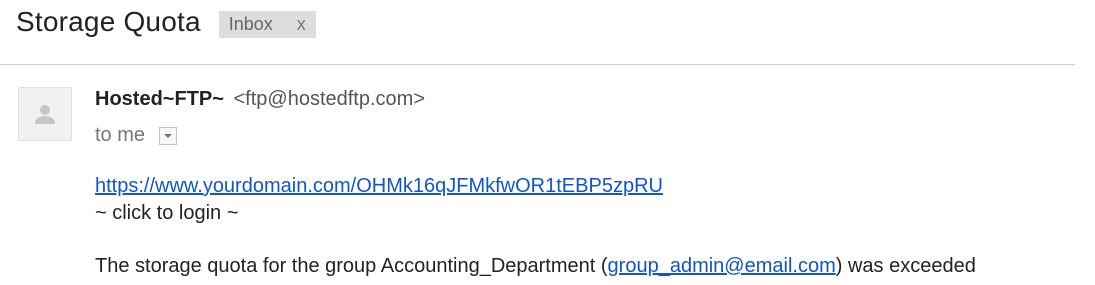 The height and width of the screenshot is (285, 1095). I want to click on login-caption: ~ click to login ~, so click(167, 213).